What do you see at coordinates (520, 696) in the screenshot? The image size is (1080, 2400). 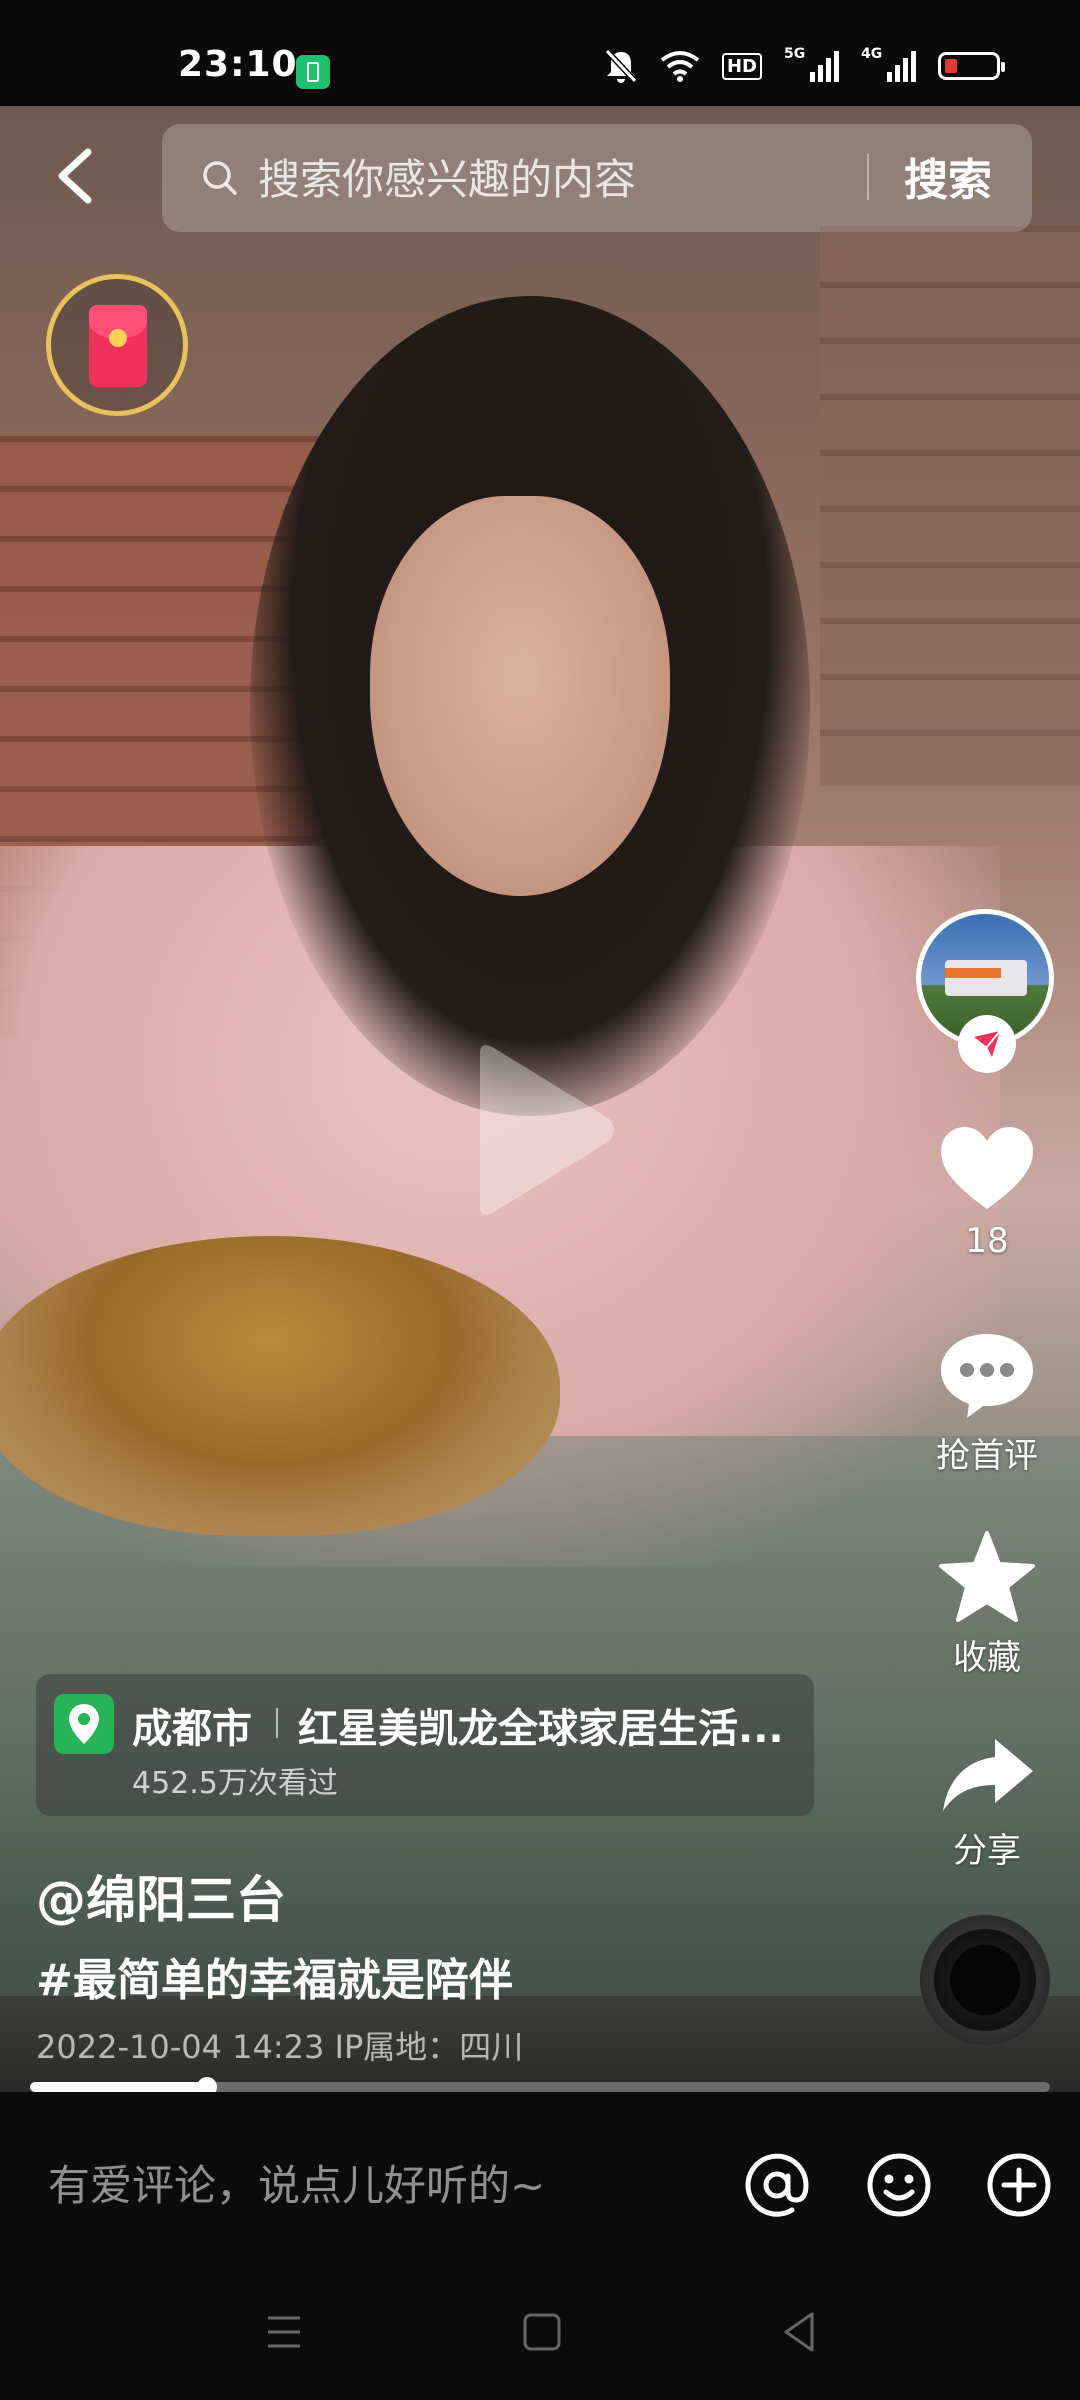 I see `video-frame-person-face` at bounding box center [520, 696].